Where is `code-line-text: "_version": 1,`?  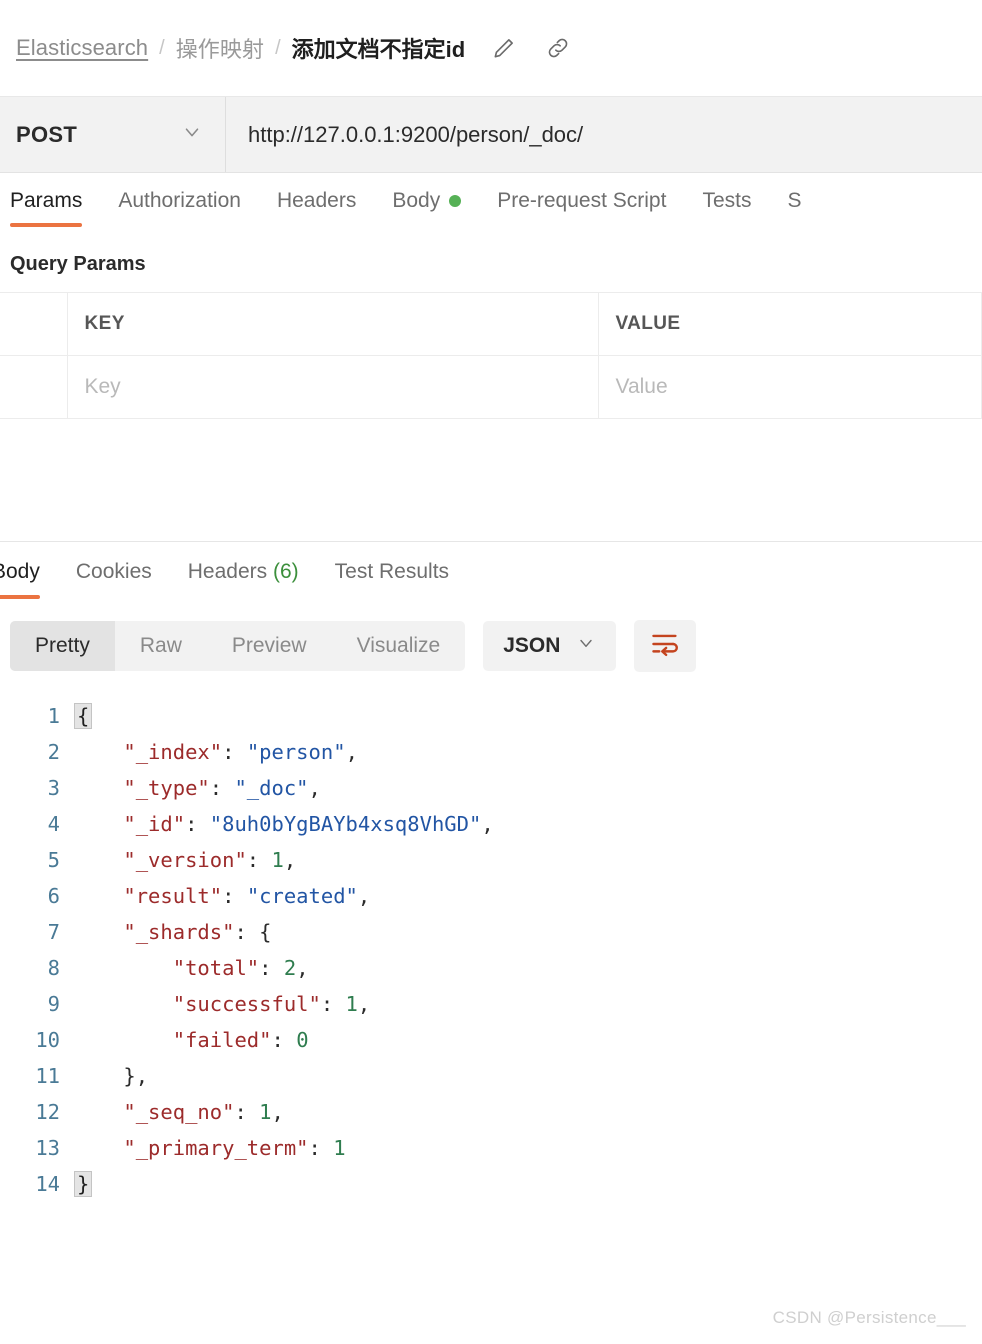 code-line-text: "_version": 1, is located at coordinates (185, 860).